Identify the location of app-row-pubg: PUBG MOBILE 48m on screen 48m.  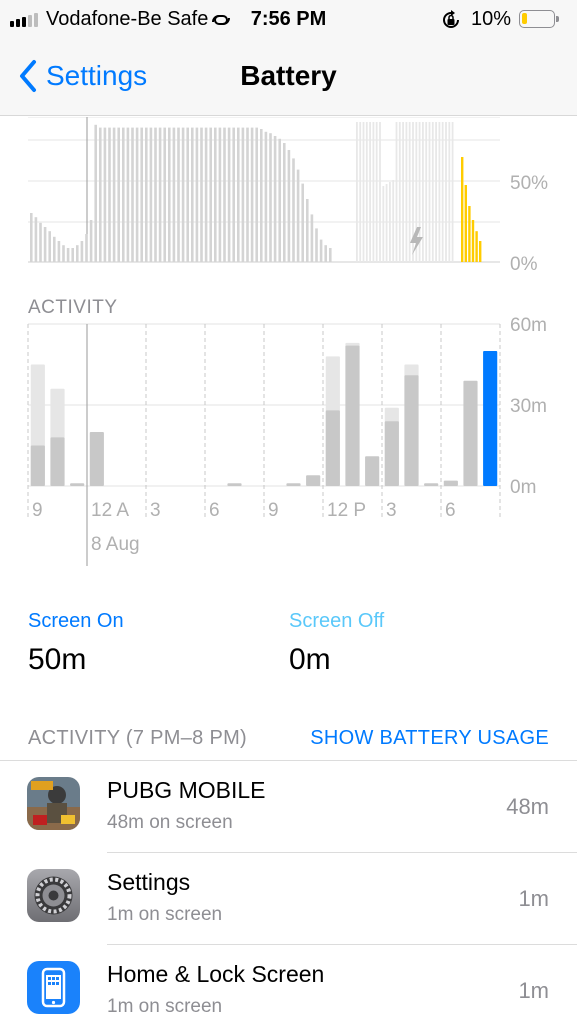
(288, 806).